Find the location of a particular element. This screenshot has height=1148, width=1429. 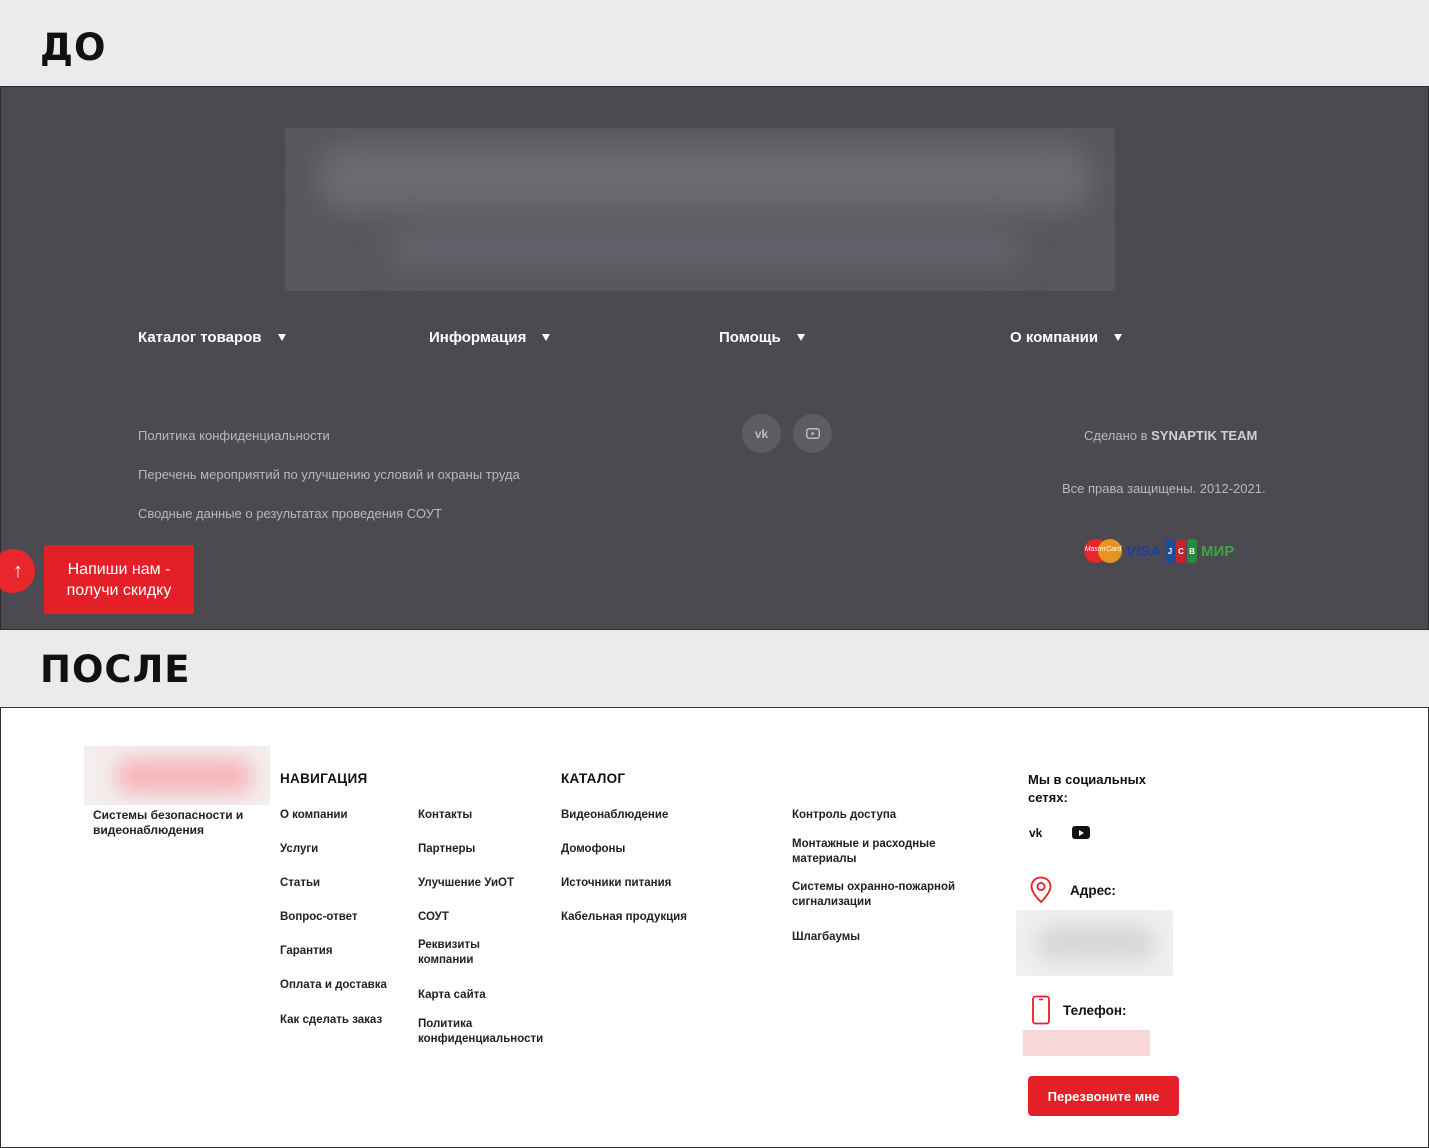

mastercard-icon: MasterCard is located at coordinates (1103, 551).